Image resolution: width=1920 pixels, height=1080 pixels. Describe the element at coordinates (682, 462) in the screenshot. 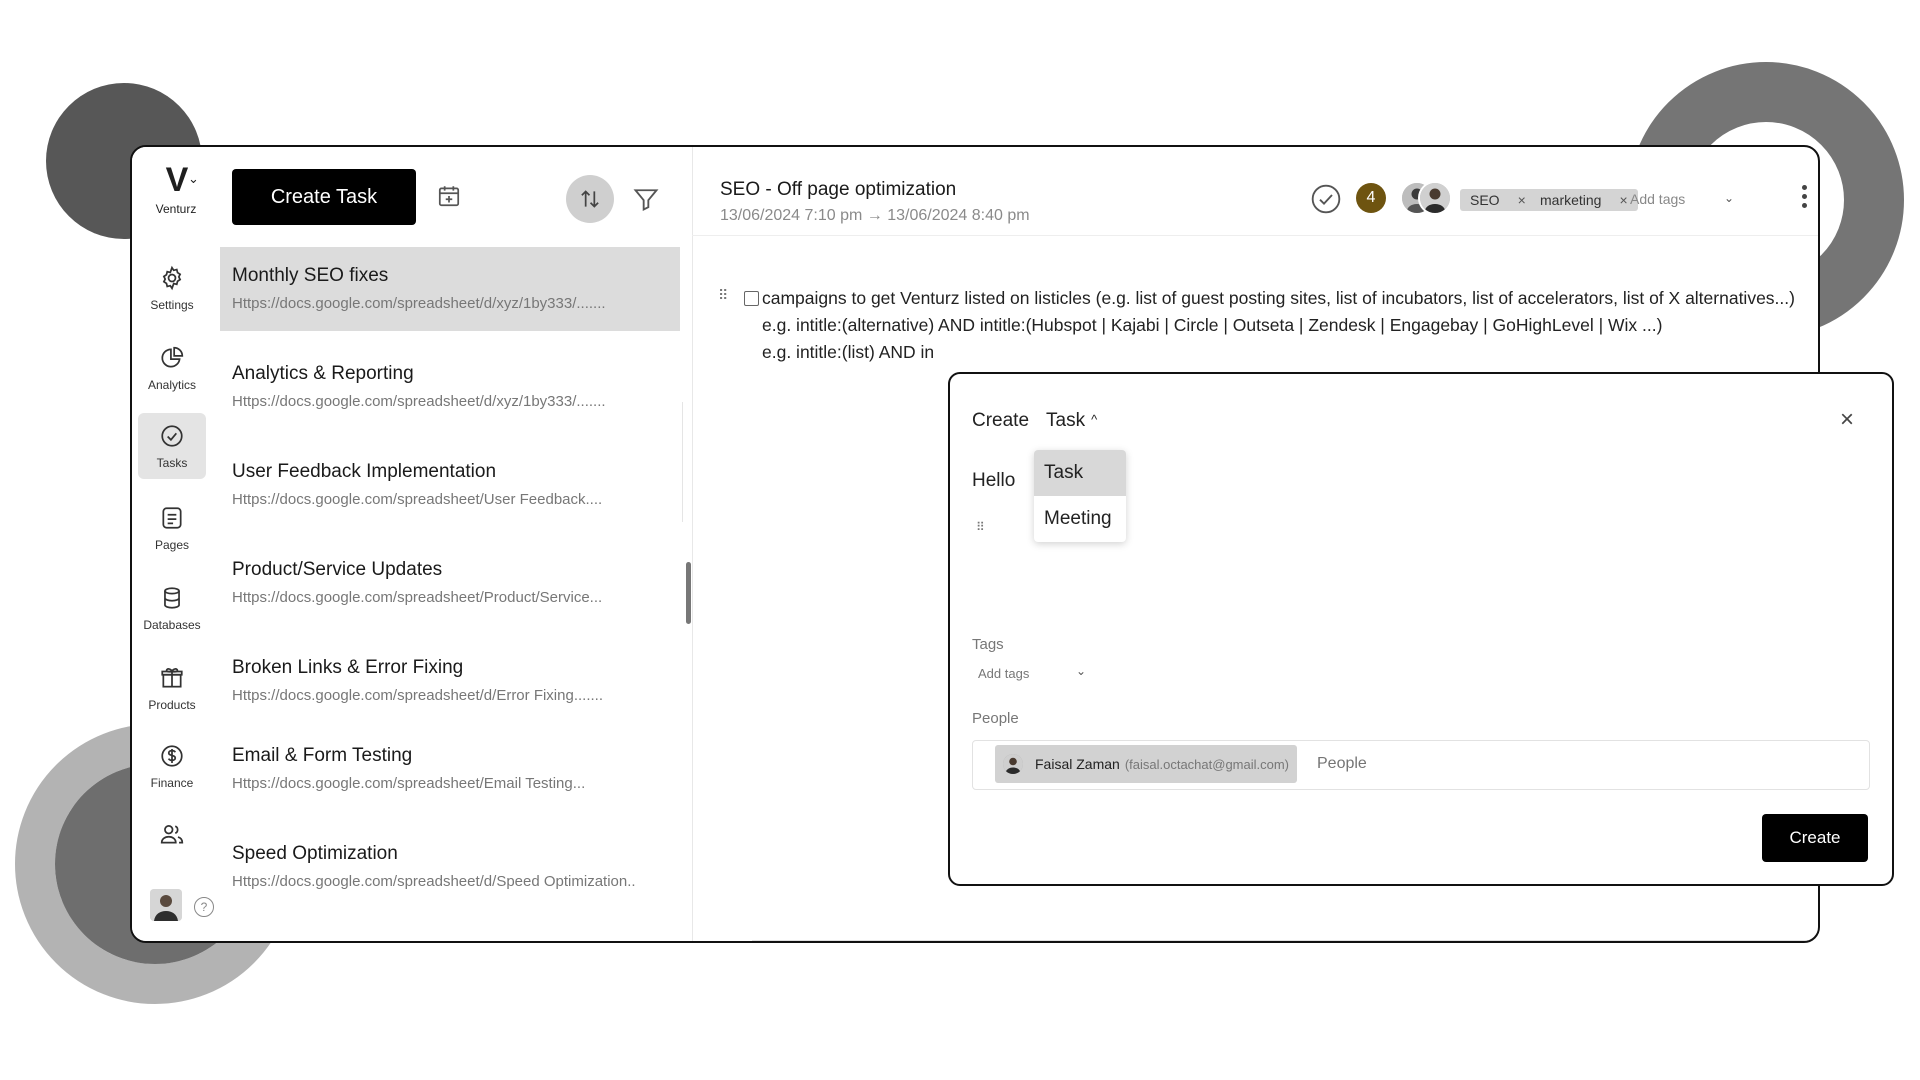

I see `scrollbar-track` at that location.